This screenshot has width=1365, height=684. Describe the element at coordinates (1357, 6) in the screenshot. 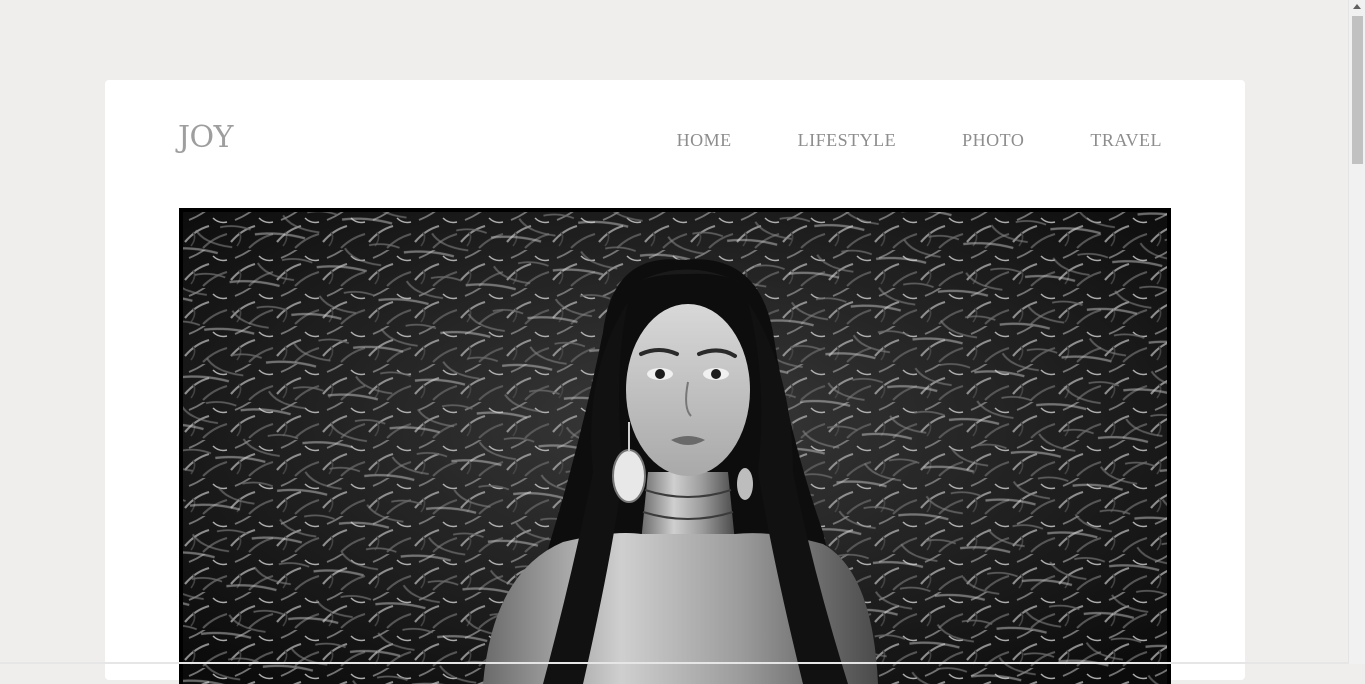

I see `scroll-up-arrow-icon` at that location.